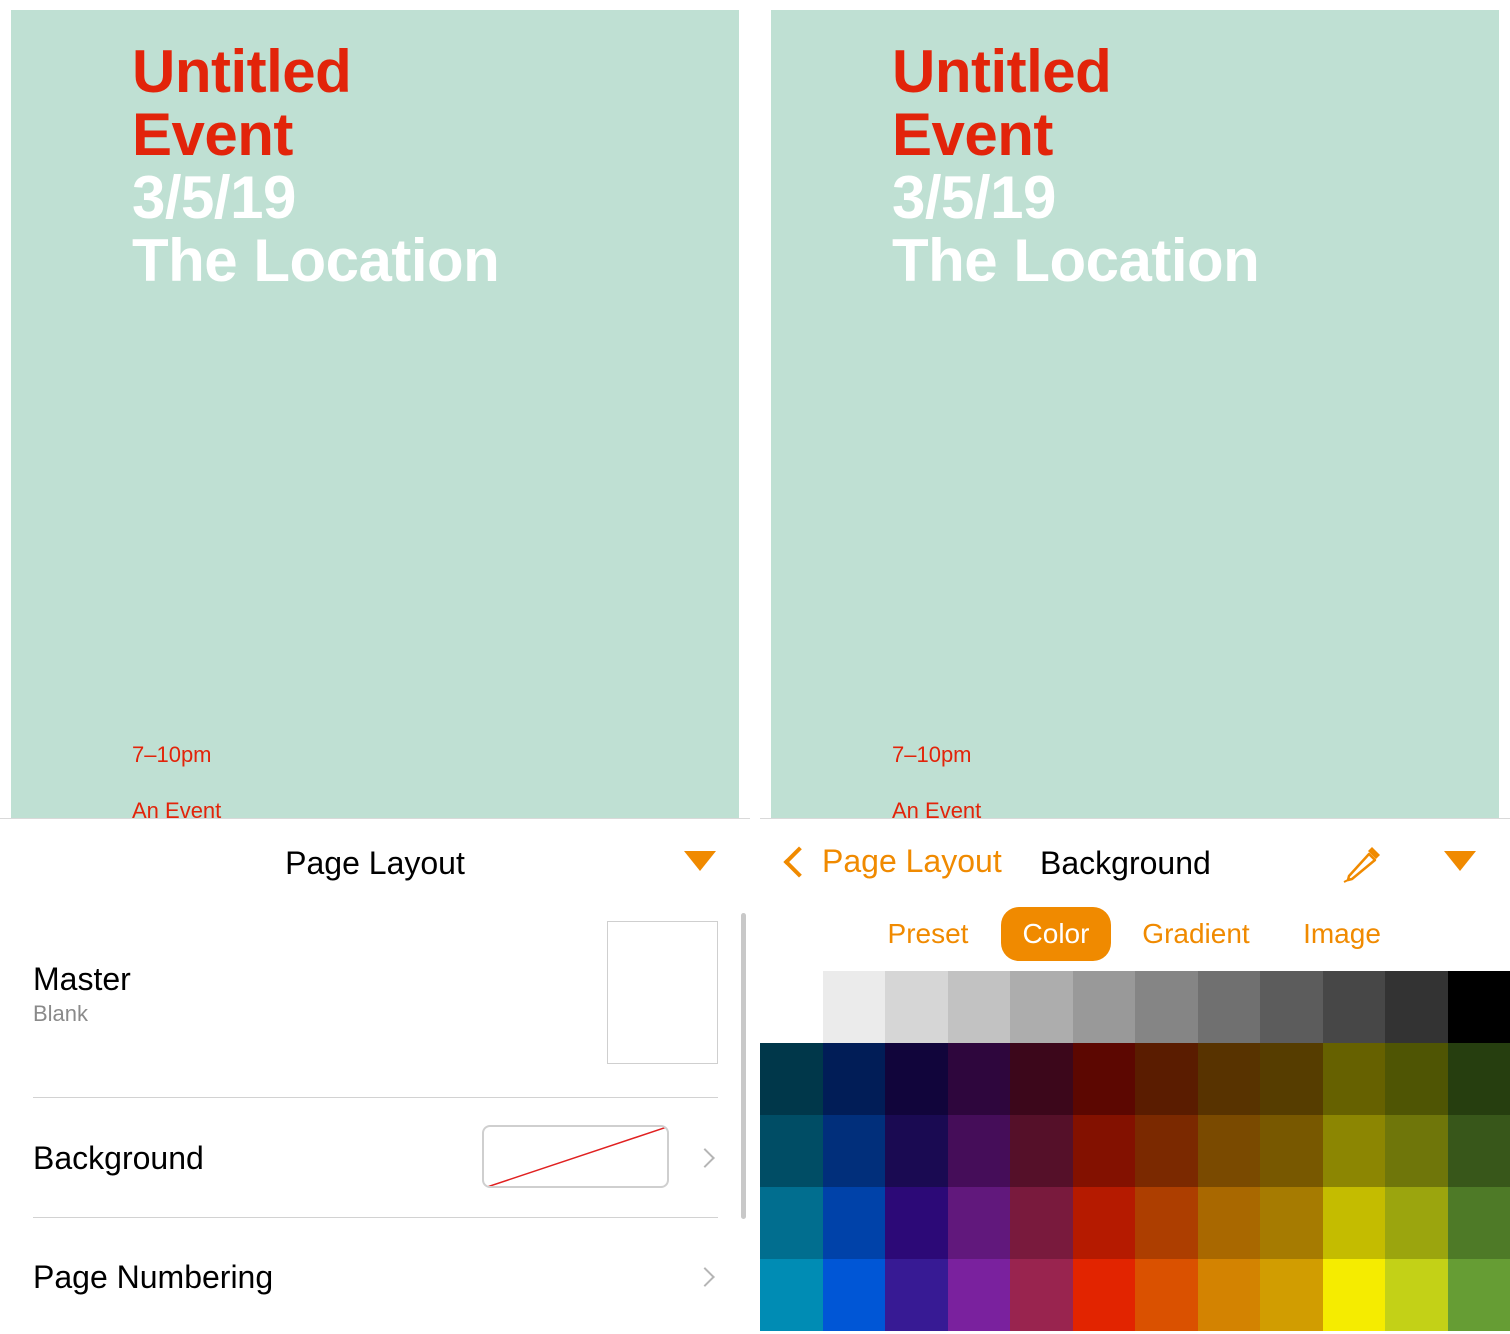 This screenshot has height=1334, width=1510. What do you see at coordinates (662, 992) in the screenshot?
I see `master-thumbnail` at bounding box center [662, 992].